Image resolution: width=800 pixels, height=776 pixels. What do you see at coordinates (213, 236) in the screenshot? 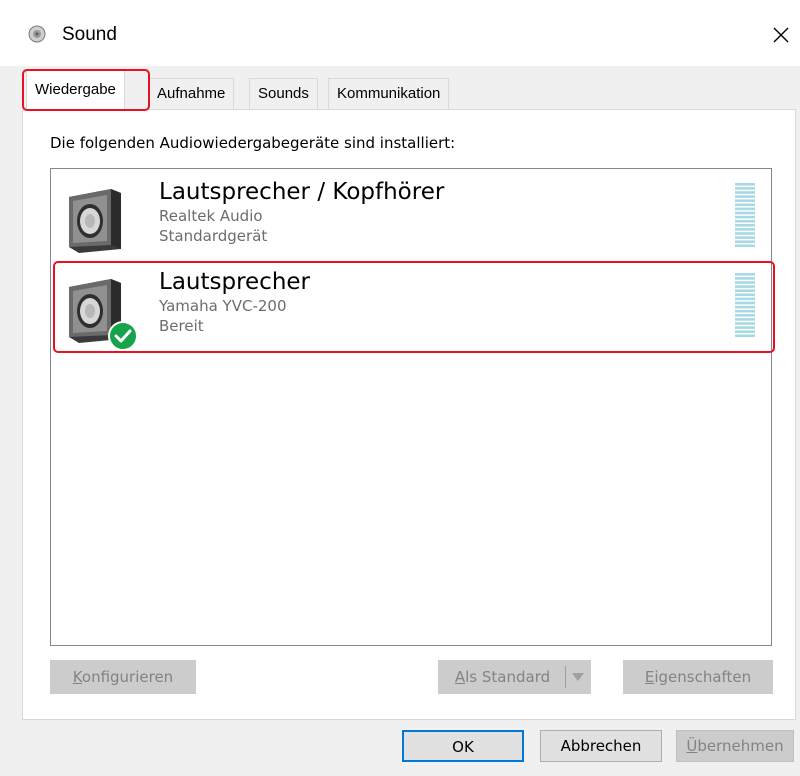
I see `device-status: Standardgerät` at bounding box center [213, 236].